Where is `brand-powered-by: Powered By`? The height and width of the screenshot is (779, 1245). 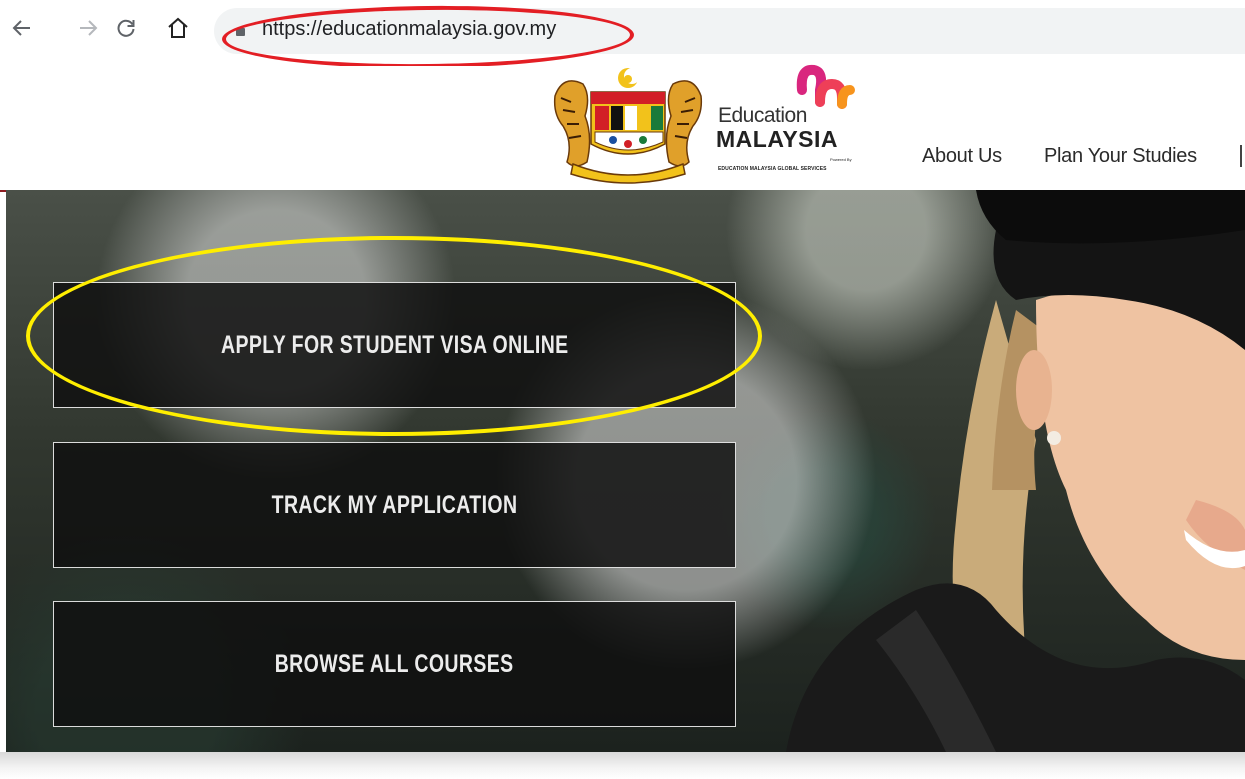 brand-powered-by: Powered By is located at coordinates (841, 159).